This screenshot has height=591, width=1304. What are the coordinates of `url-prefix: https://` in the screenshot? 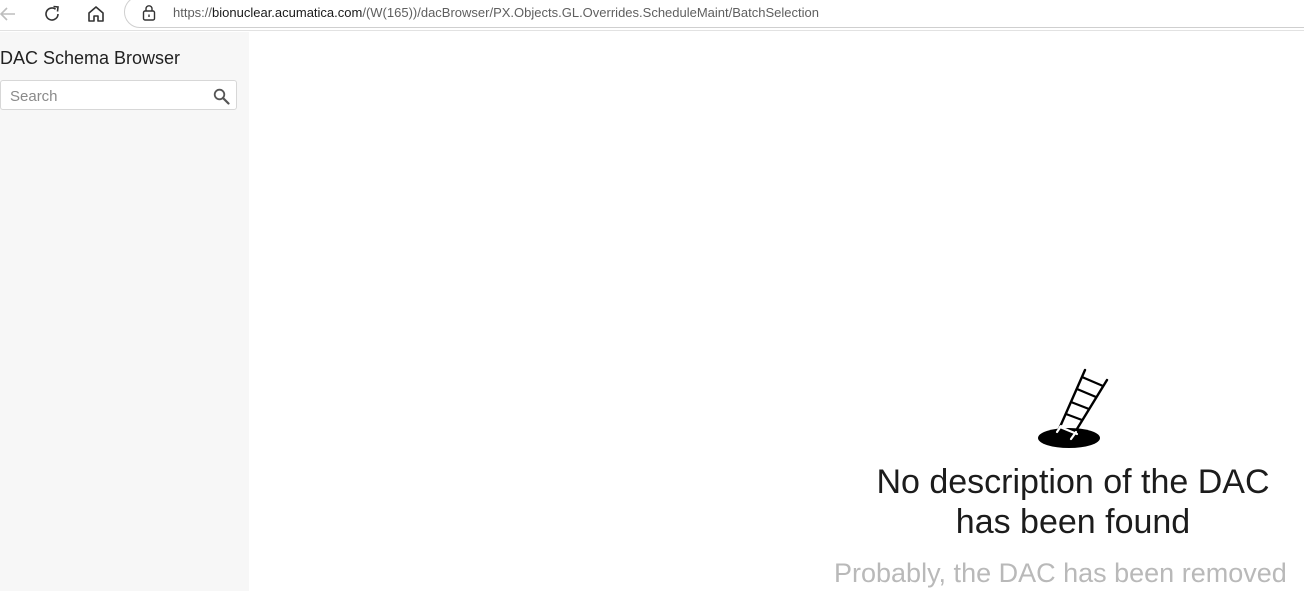 It's located at (193, 12).